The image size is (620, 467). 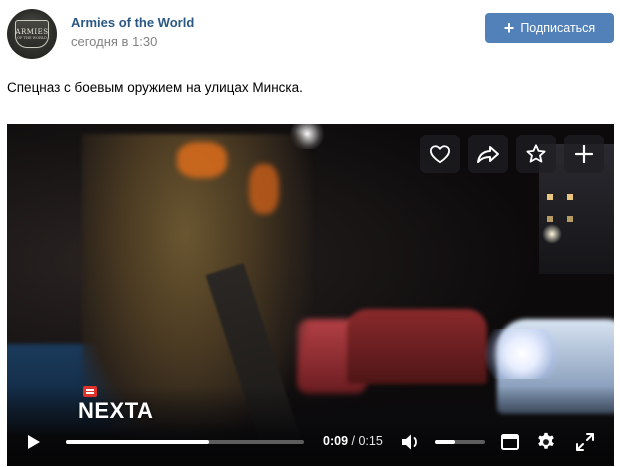 I want to click on avatar-line1: ARMIES, so click(x=32, y=31).